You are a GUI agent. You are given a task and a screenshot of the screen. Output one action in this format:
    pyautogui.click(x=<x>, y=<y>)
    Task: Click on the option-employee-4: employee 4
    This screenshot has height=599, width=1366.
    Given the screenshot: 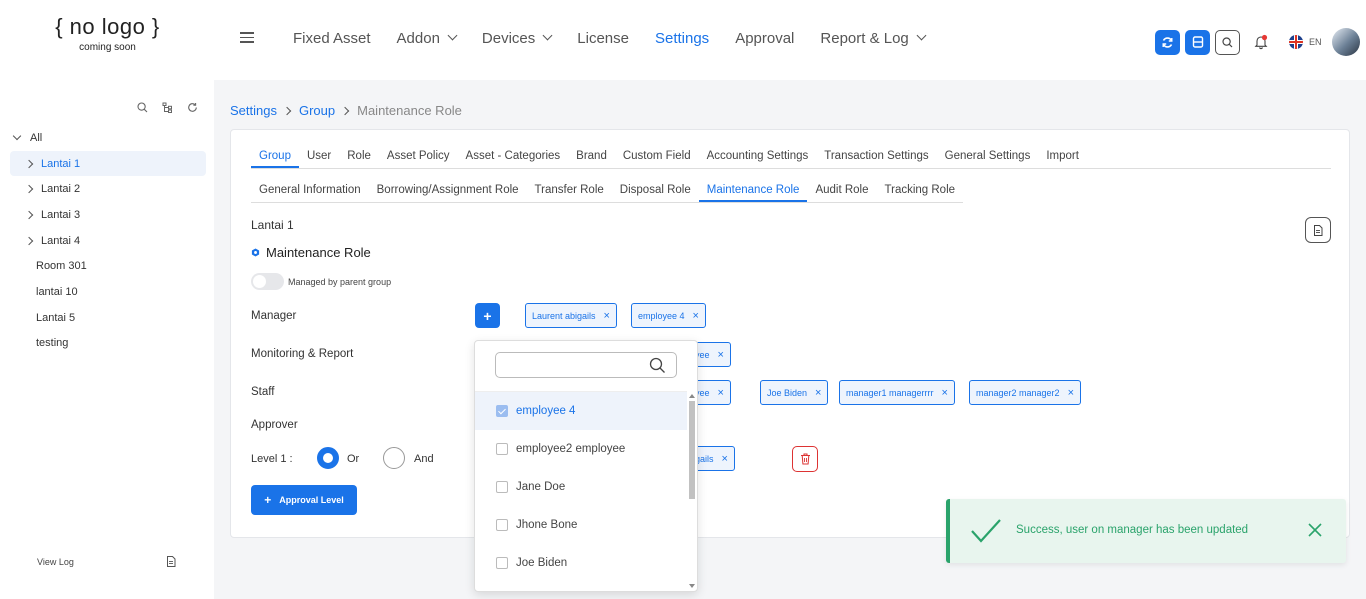 What is the action you would take?
    pyautogui.click(x=581, y=411)
    